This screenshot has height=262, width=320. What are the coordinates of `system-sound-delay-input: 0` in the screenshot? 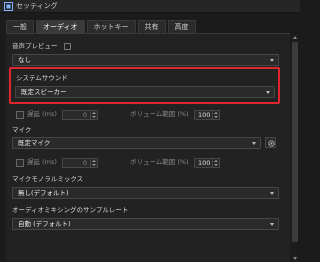 It's located at (80, 115).